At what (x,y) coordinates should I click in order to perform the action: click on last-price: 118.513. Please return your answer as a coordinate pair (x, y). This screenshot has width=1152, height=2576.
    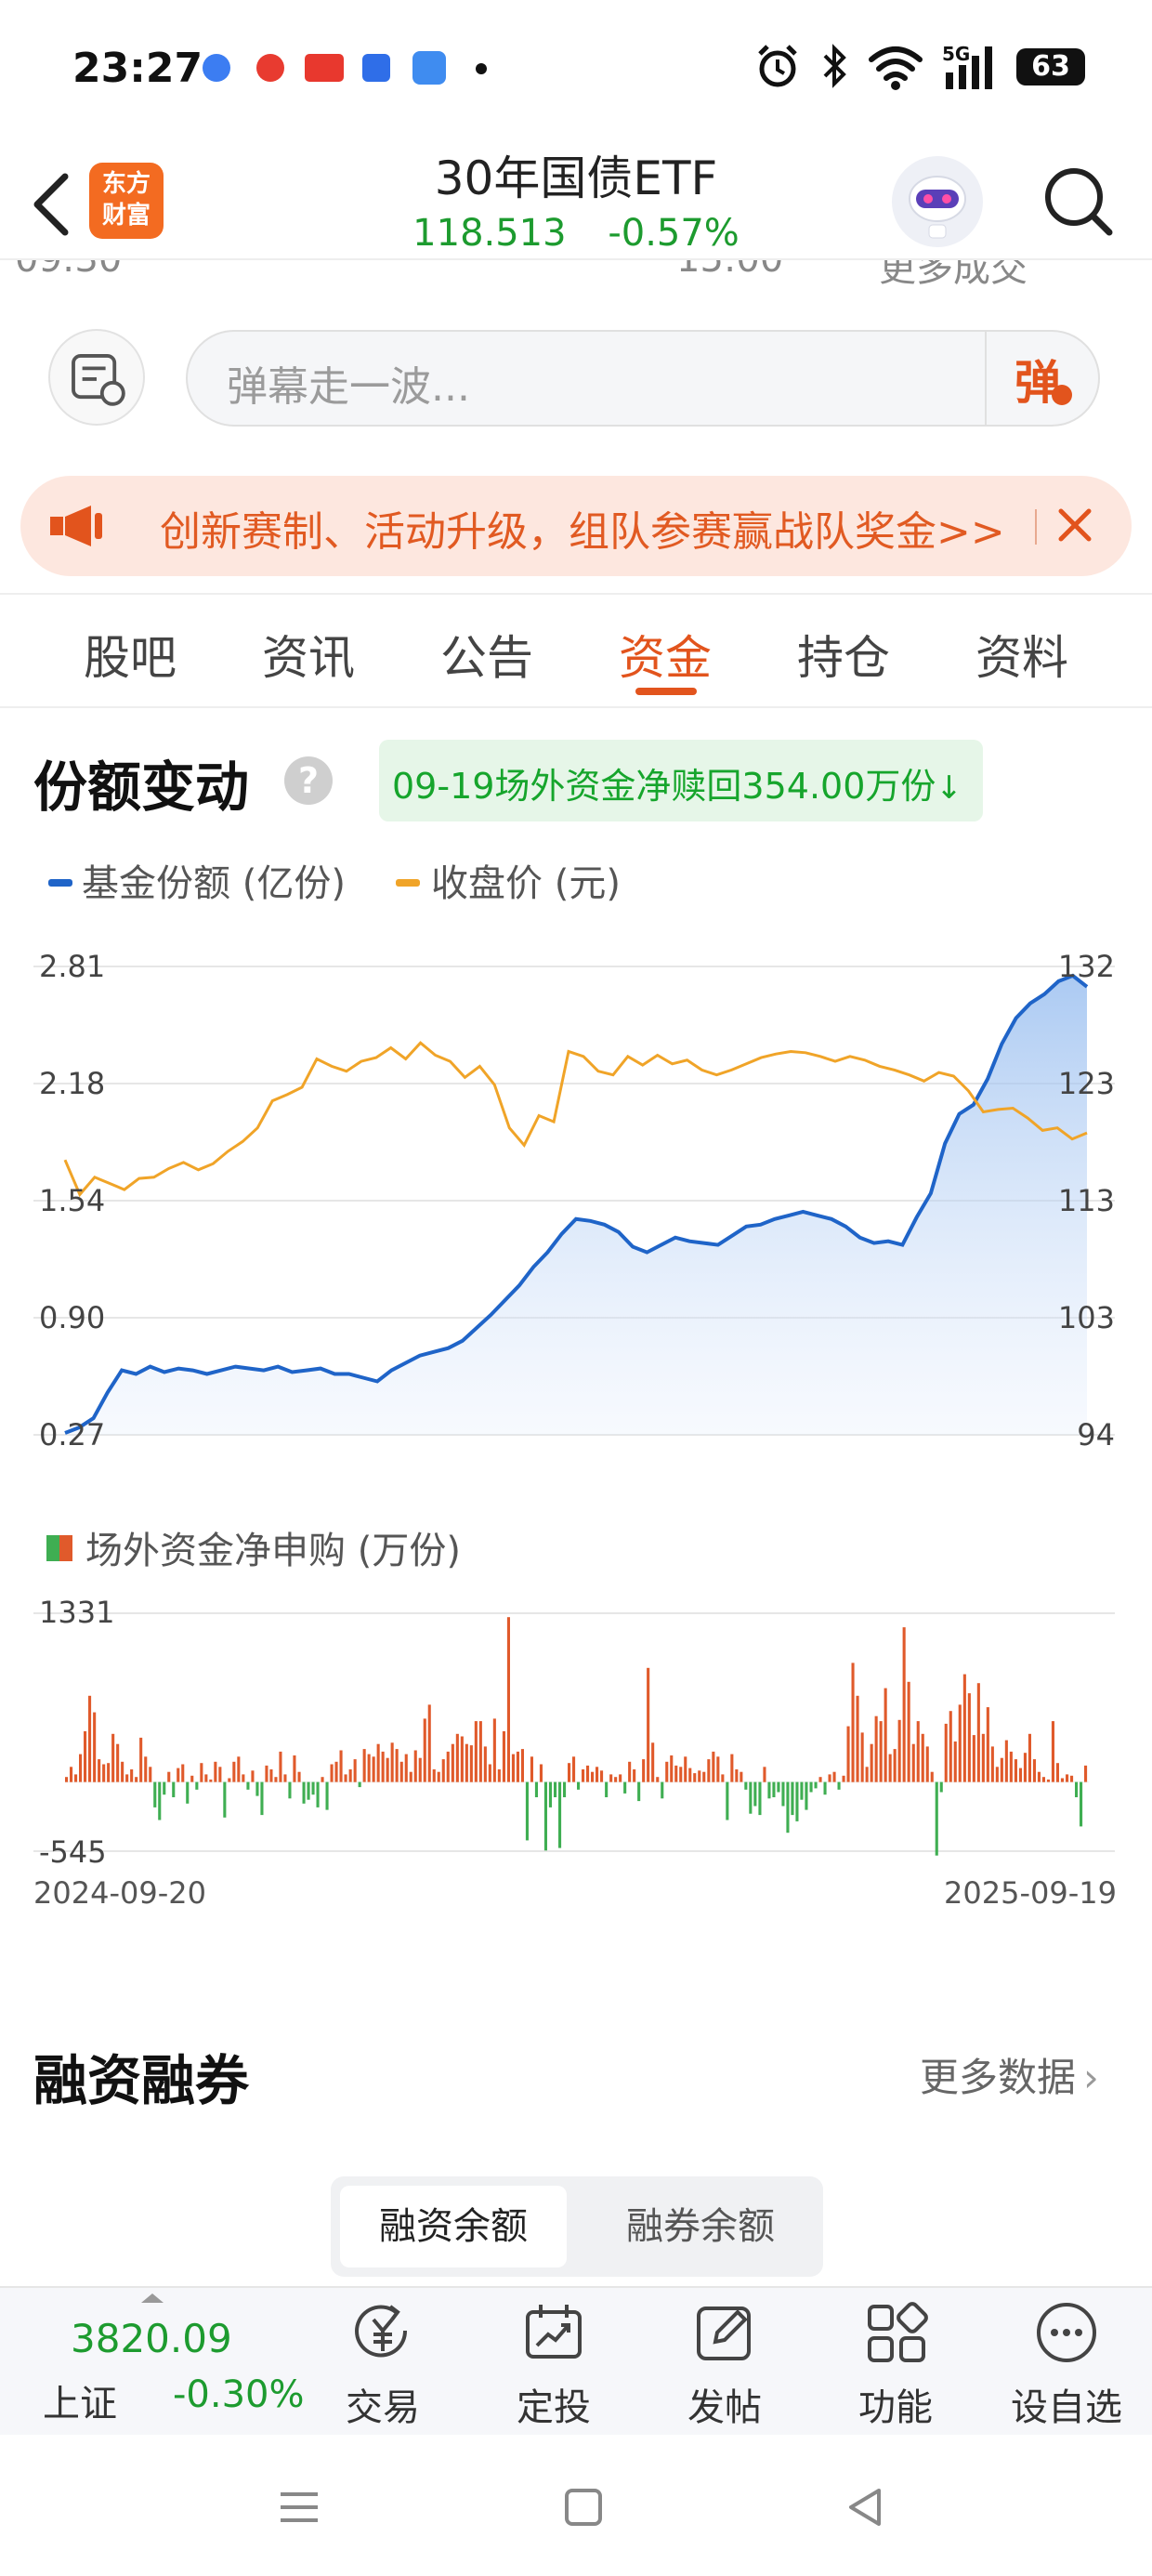
    Looking at the image, I should click on (489, 233).